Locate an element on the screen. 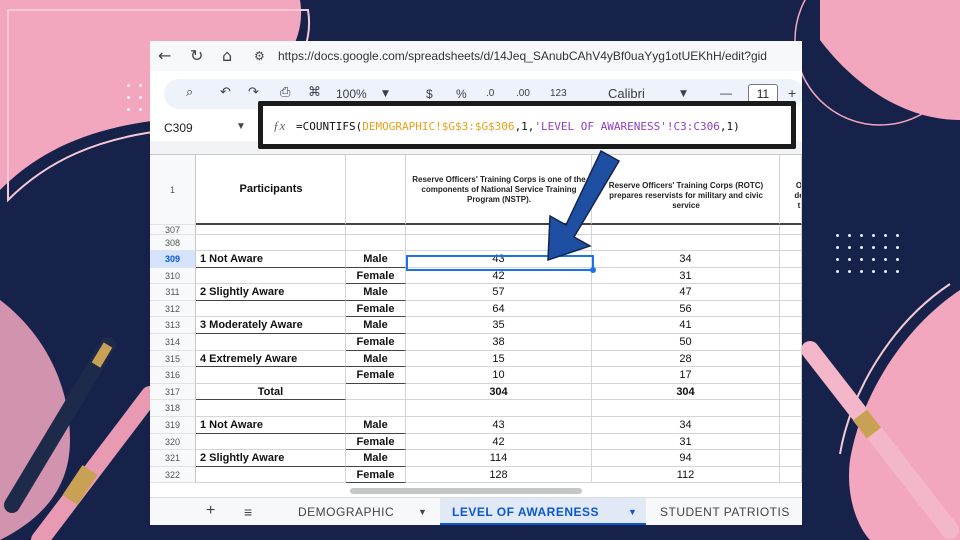  value-cell-c: 128 is located at coordinates (499, 475).